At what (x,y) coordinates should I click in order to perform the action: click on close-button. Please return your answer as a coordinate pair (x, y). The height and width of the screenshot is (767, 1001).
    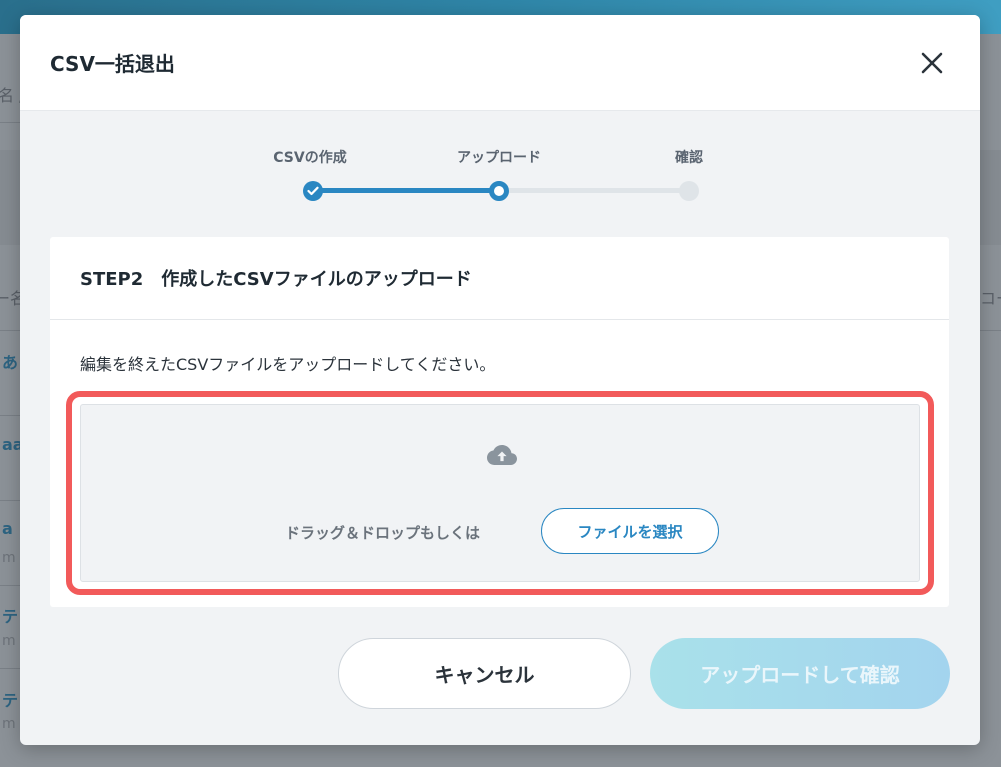
    Looking at the image, I should click on (932, 63).